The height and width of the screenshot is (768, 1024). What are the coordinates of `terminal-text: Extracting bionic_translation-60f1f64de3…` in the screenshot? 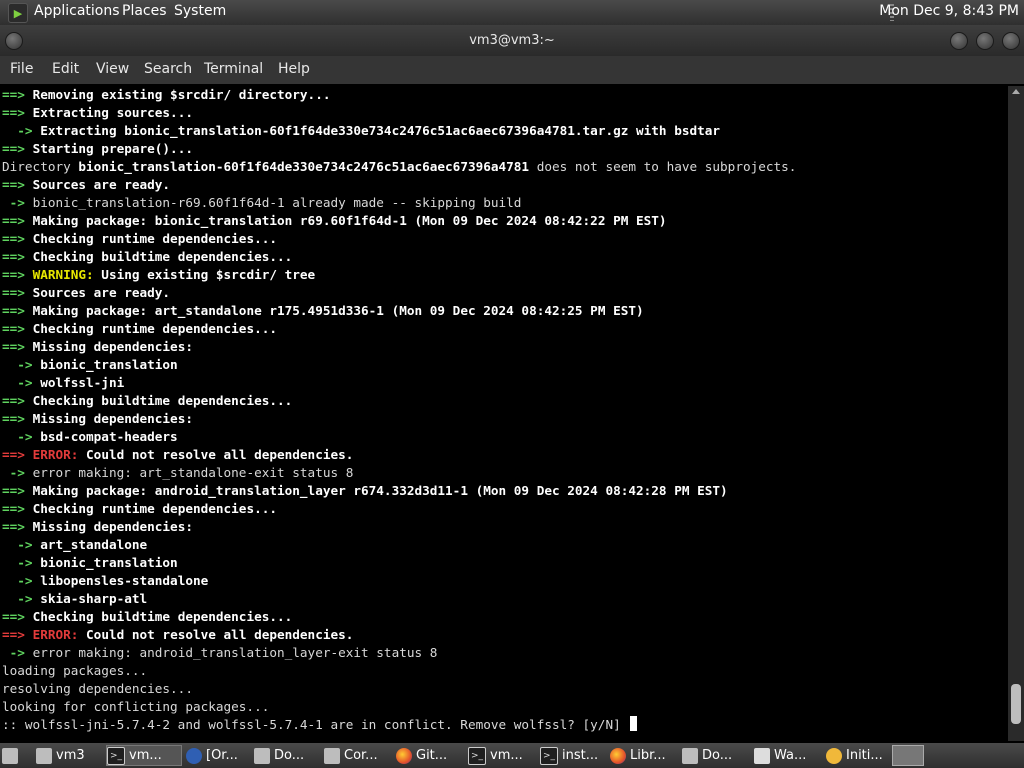 It's located at (380, 130).